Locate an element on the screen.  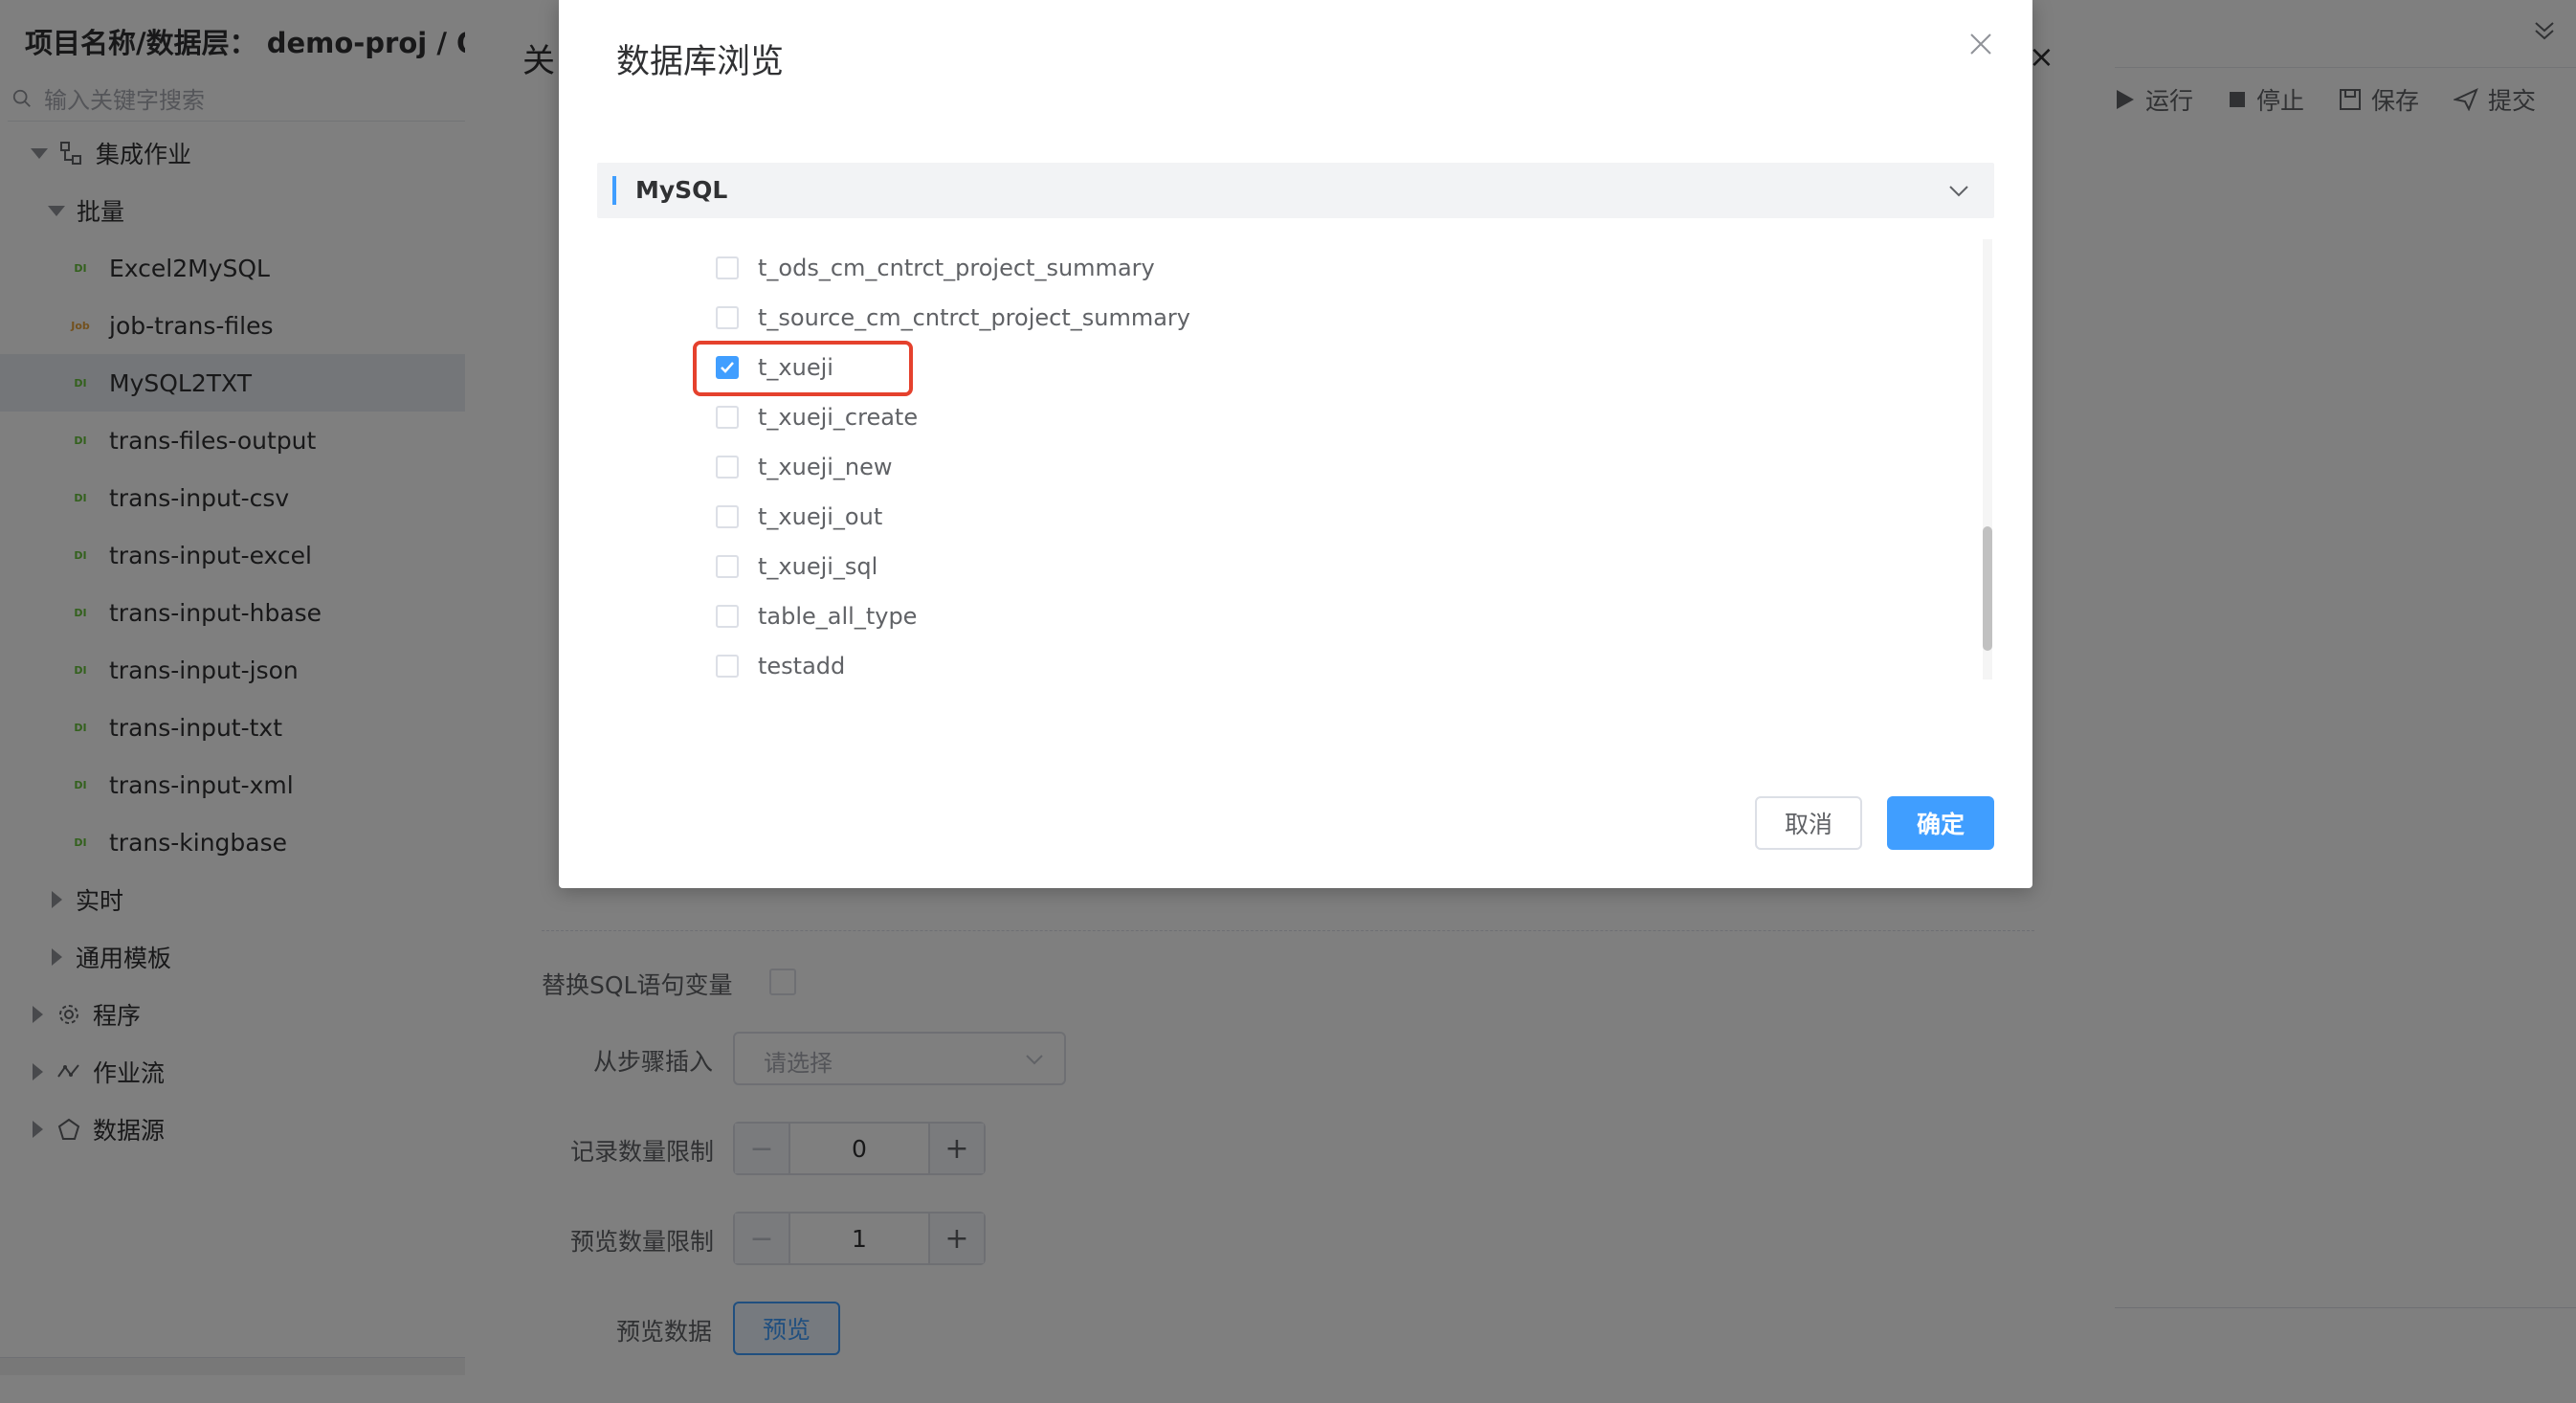
list-item: t_xueji_new is located at coordinates (804, 467).